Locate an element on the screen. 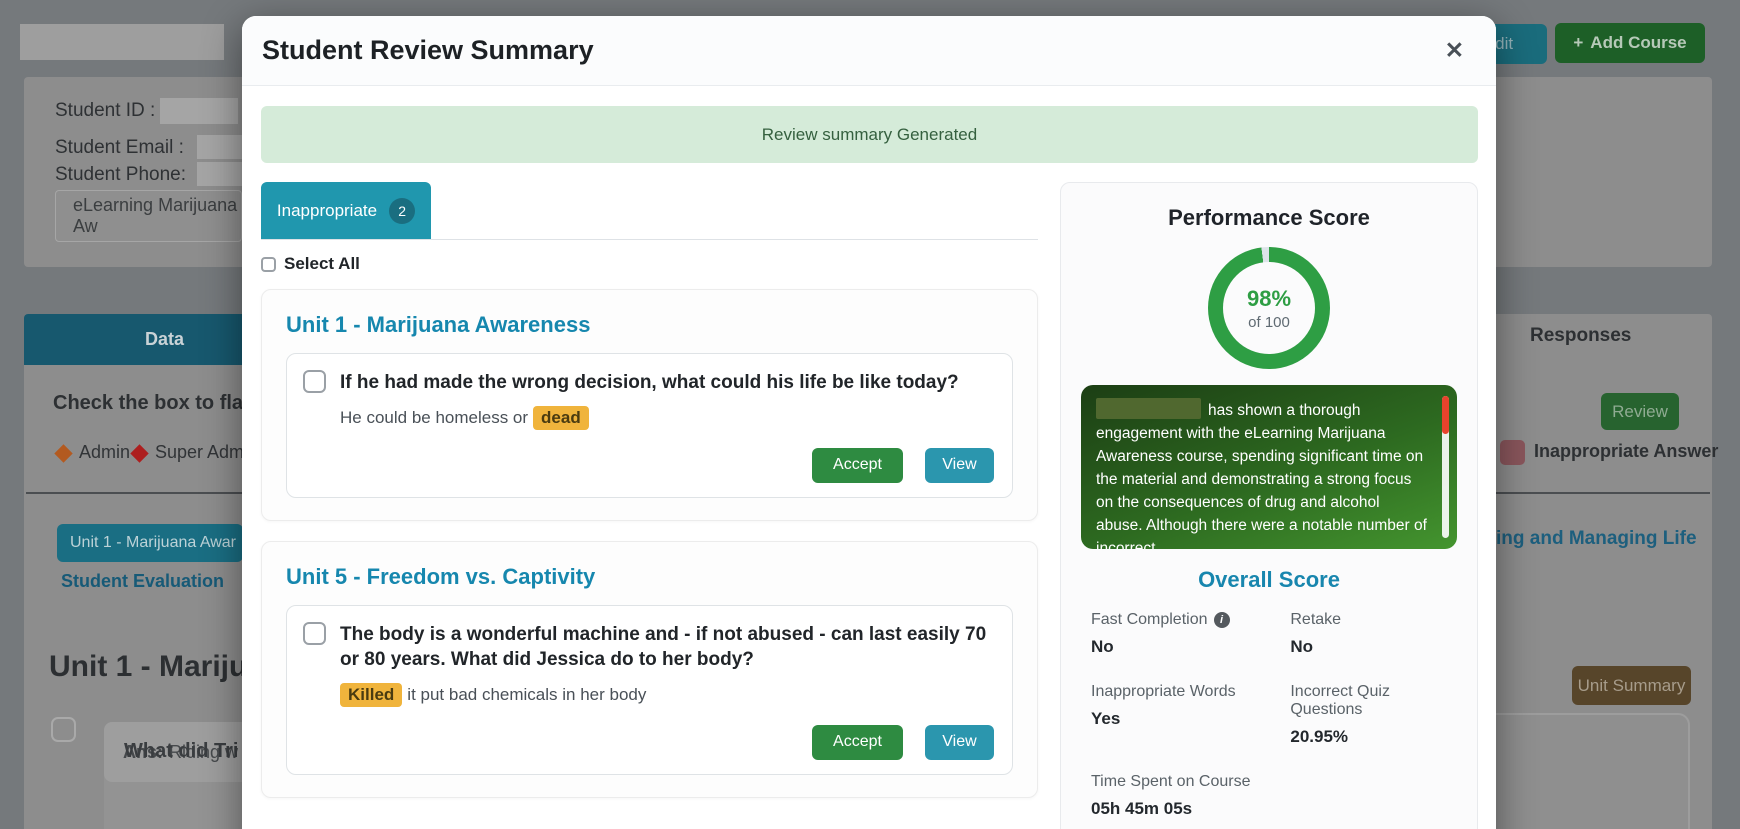 The width and height of the screenshot is (1740, 829). inappropriate-answer-swatch is located at coordinates (1512, 452).